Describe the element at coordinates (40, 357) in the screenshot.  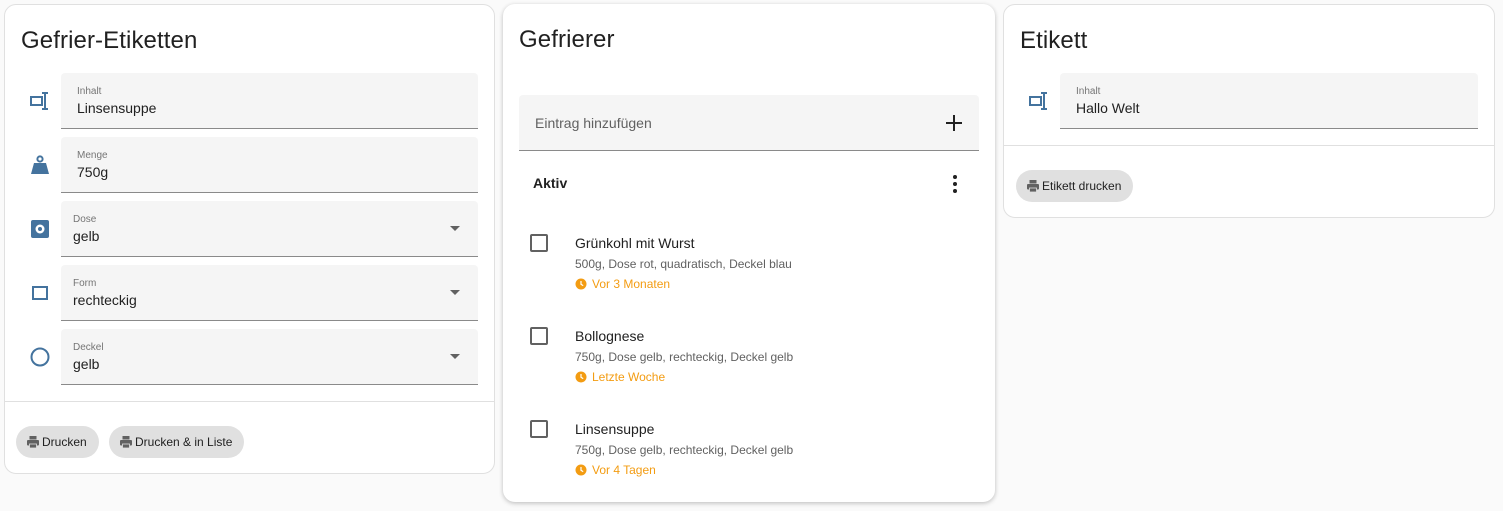
I see `circle-icon` at that location.